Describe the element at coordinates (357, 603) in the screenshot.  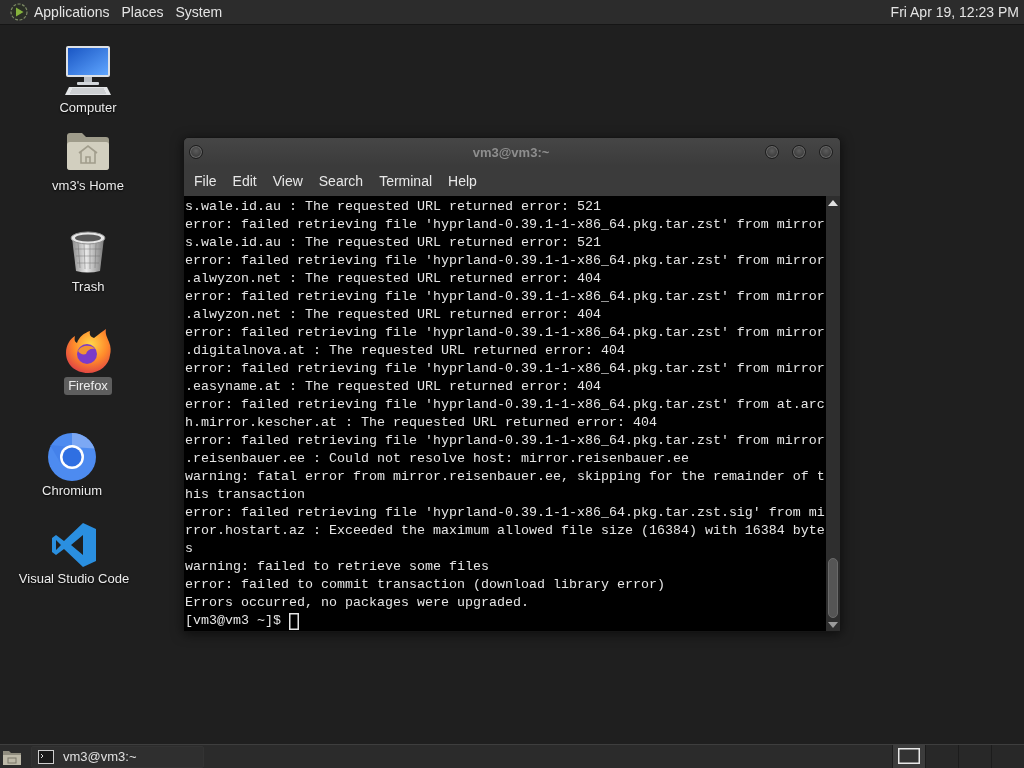
I see `terminal-line: Errors occurred, no packages were upgraded.` at that location.